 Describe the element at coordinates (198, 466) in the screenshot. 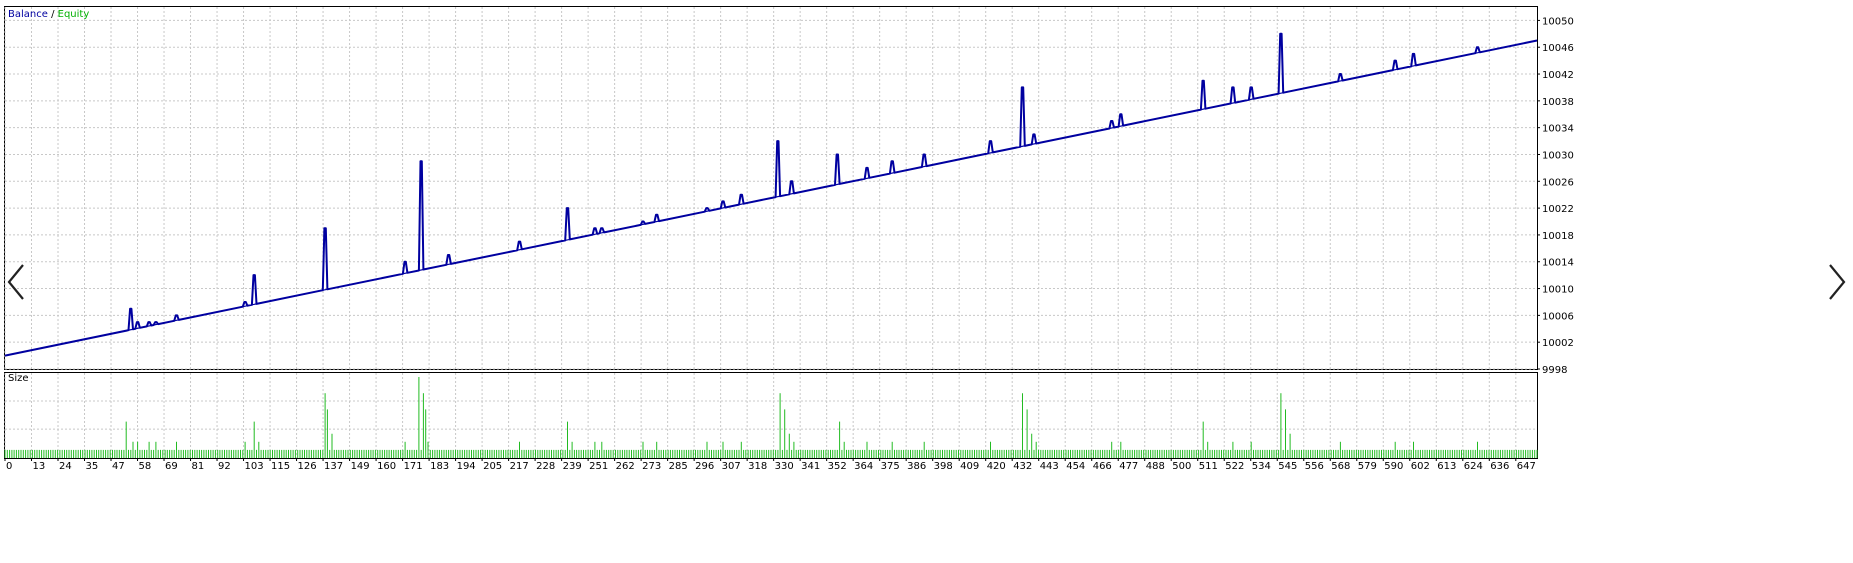

I see `x-tick-label: 81` at that location.